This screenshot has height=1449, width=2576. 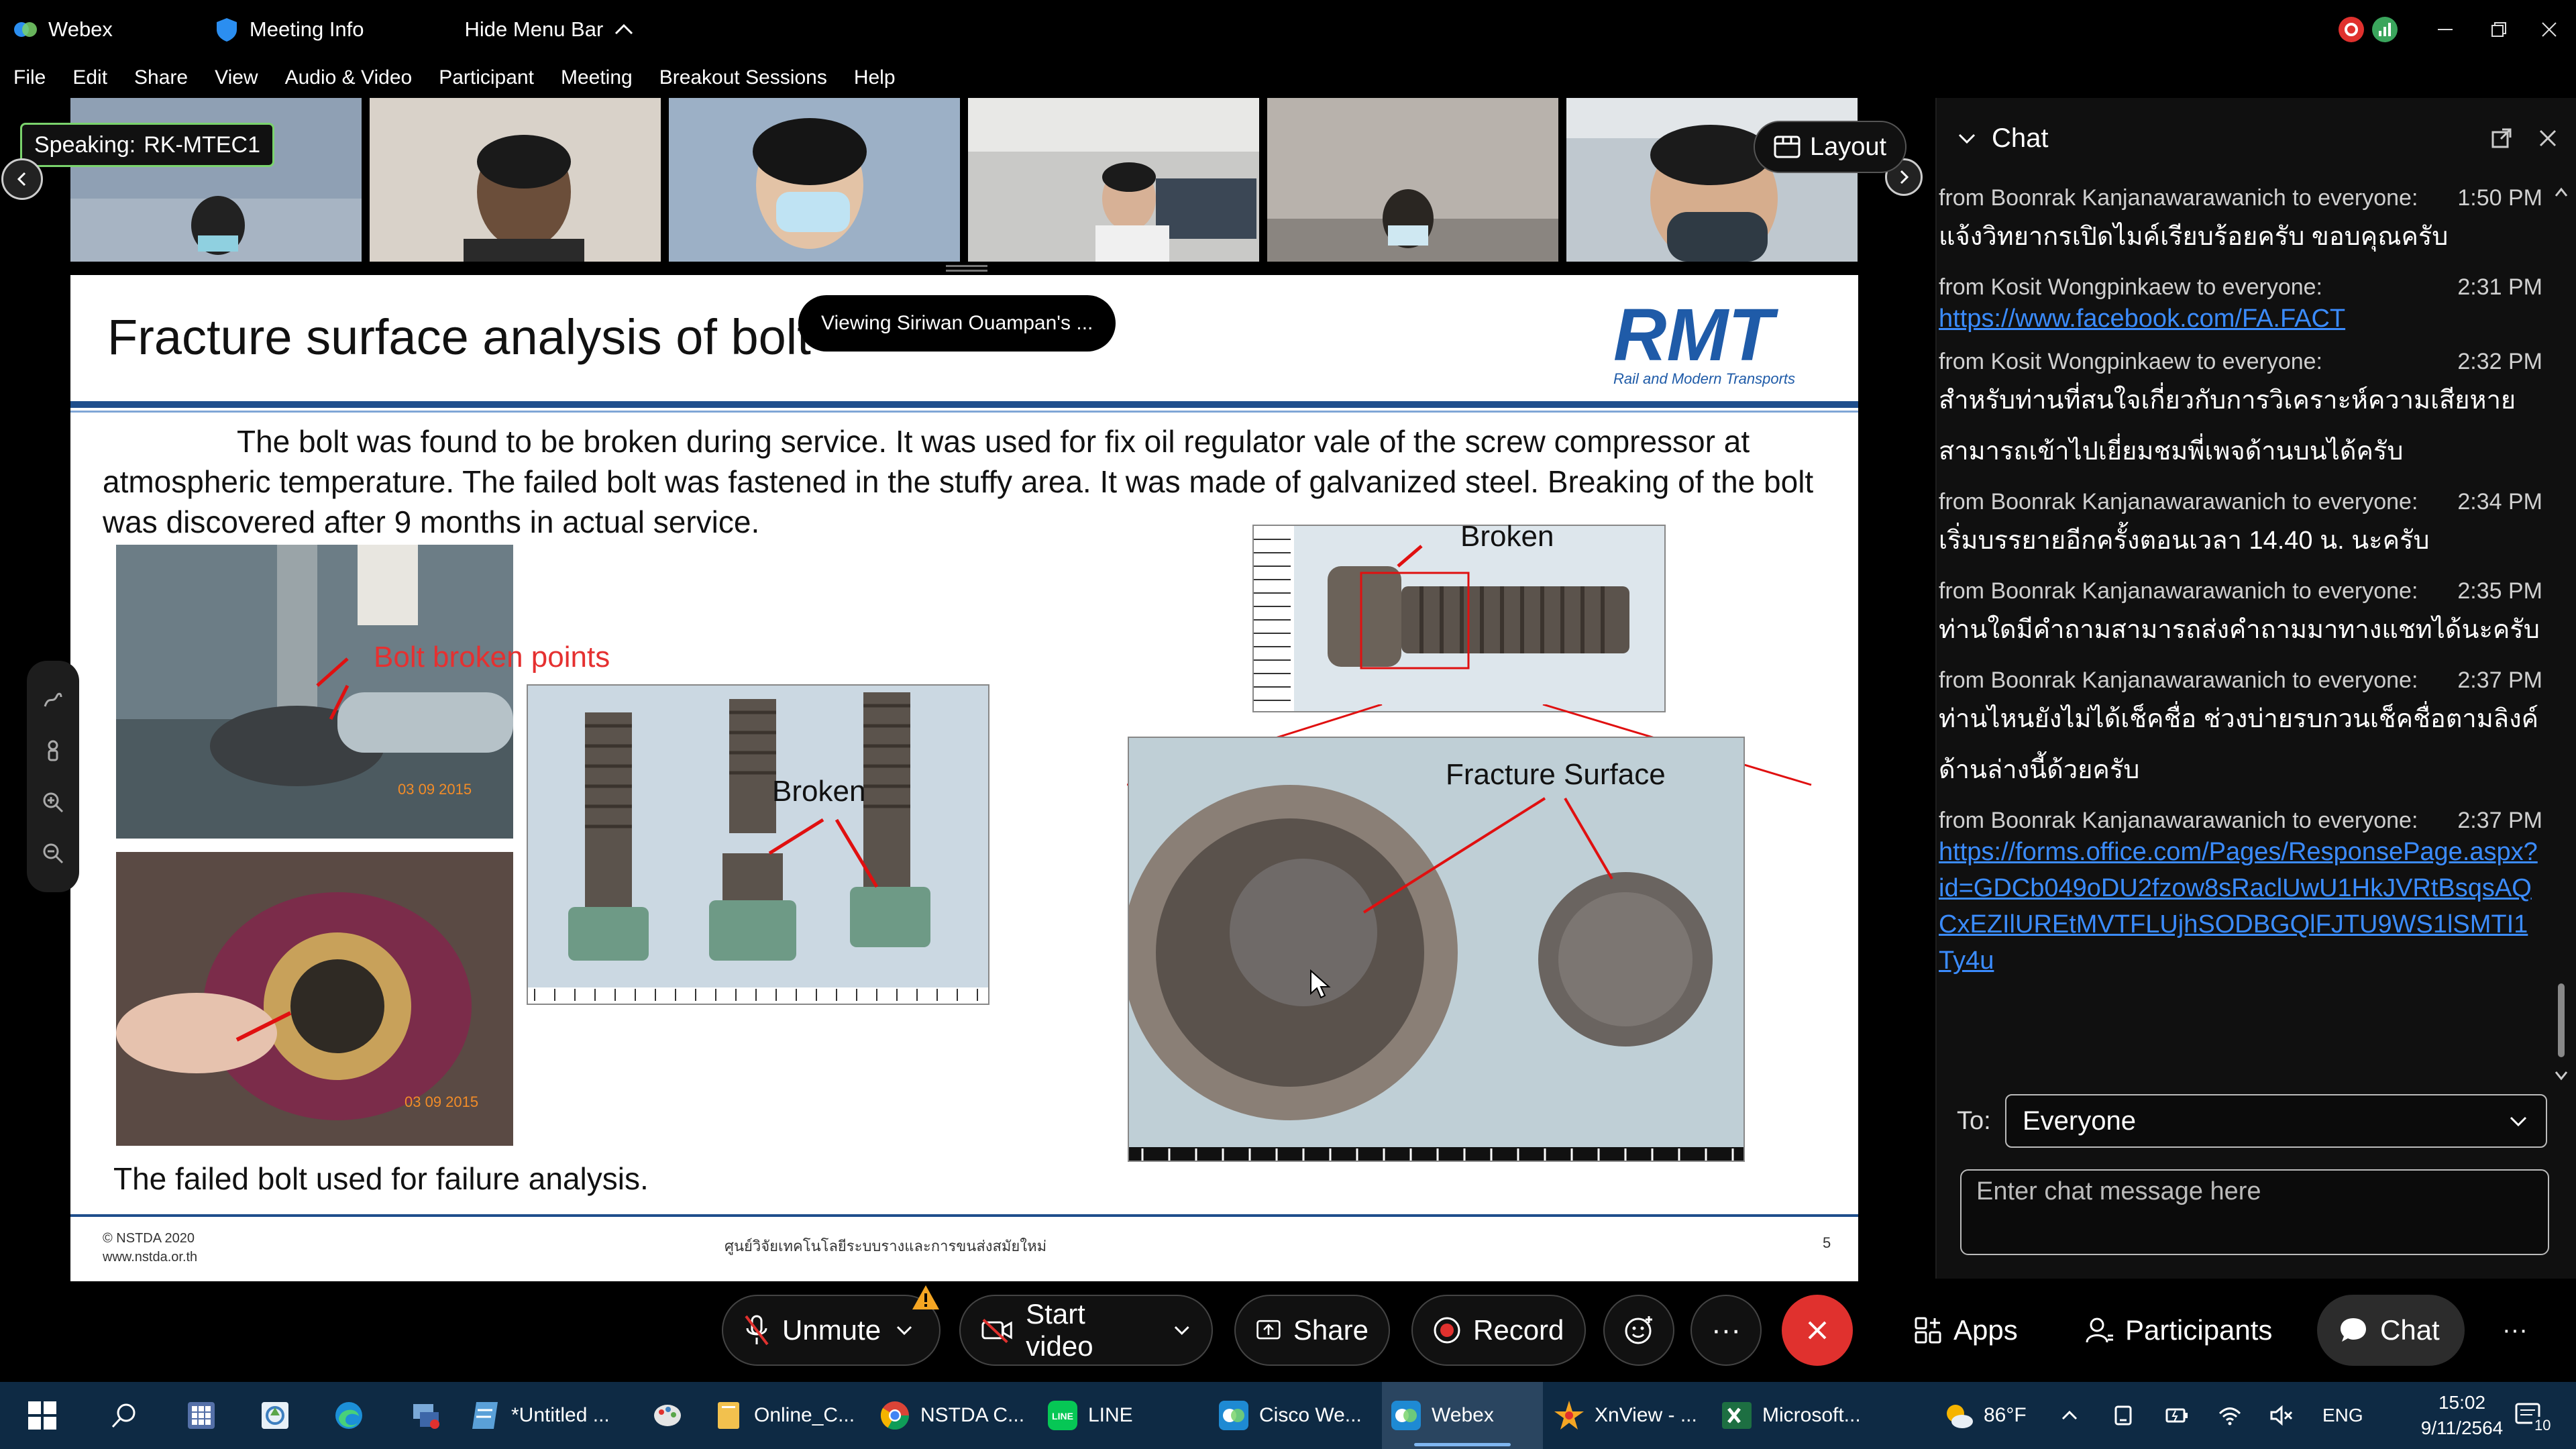 I want to click on weather-widget: 86°F, so click(x=1984, y=1415).